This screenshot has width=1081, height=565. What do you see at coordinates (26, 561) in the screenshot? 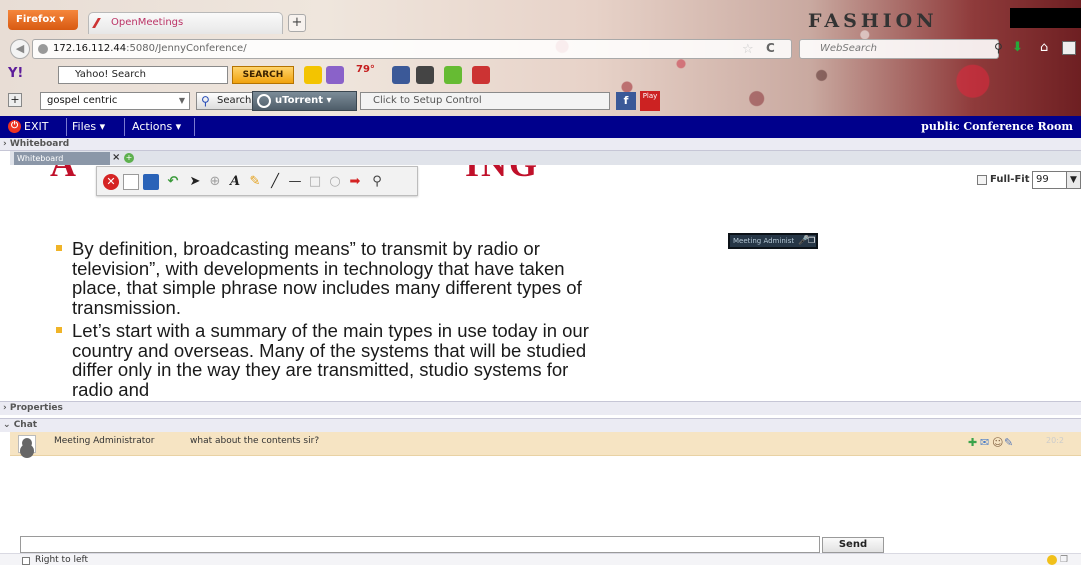
I see `rtl-checkbox` at bounding box center [26, 561].